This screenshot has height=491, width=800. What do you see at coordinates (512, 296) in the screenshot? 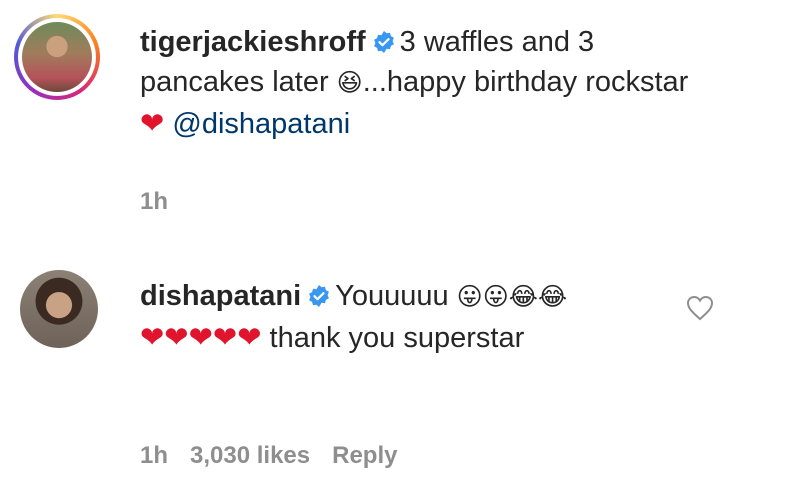
I see `laughing-emojis: 😛😛😂😂` at bounding box center [512, 296].